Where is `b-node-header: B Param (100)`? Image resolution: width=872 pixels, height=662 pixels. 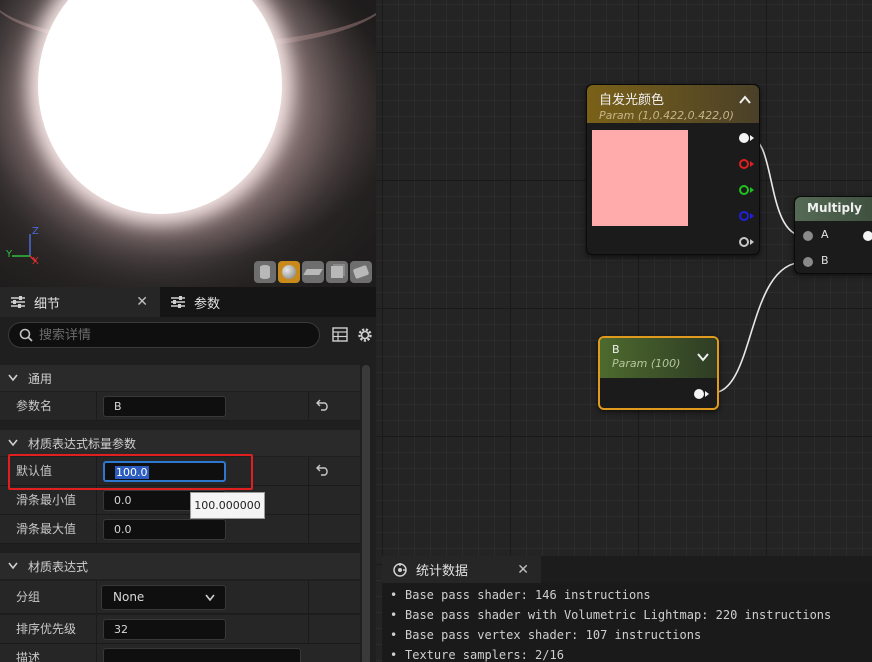
b-node-header: B Param (100) is located at coordinates (658, 358).